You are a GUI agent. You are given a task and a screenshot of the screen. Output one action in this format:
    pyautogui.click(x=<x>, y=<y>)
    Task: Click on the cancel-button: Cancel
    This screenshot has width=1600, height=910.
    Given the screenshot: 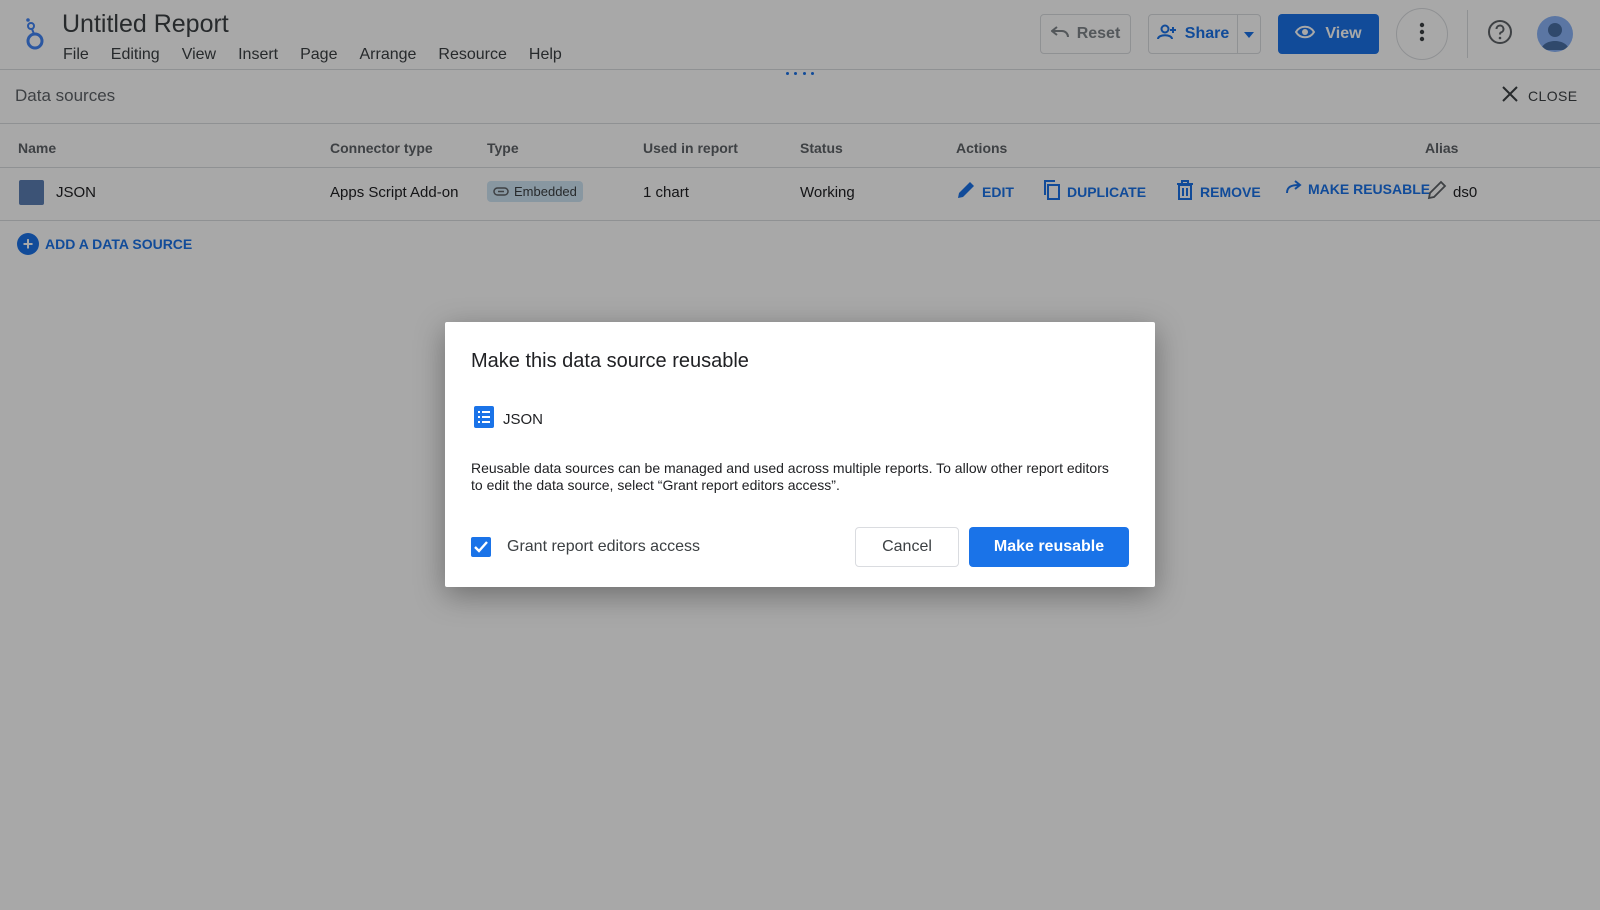 What is the action you would take?
    pyautogui.click(x=907, y=547)
    